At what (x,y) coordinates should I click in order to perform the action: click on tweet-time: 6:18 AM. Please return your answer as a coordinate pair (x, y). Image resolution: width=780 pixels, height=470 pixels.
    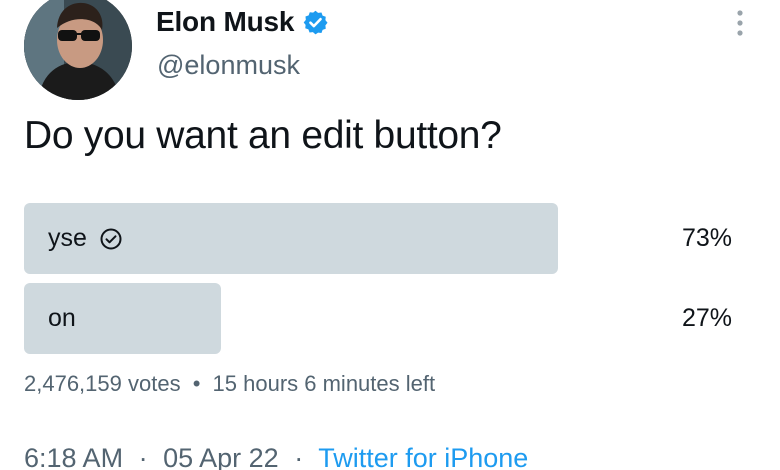
    Looking at the image, I should click on (73, 456).